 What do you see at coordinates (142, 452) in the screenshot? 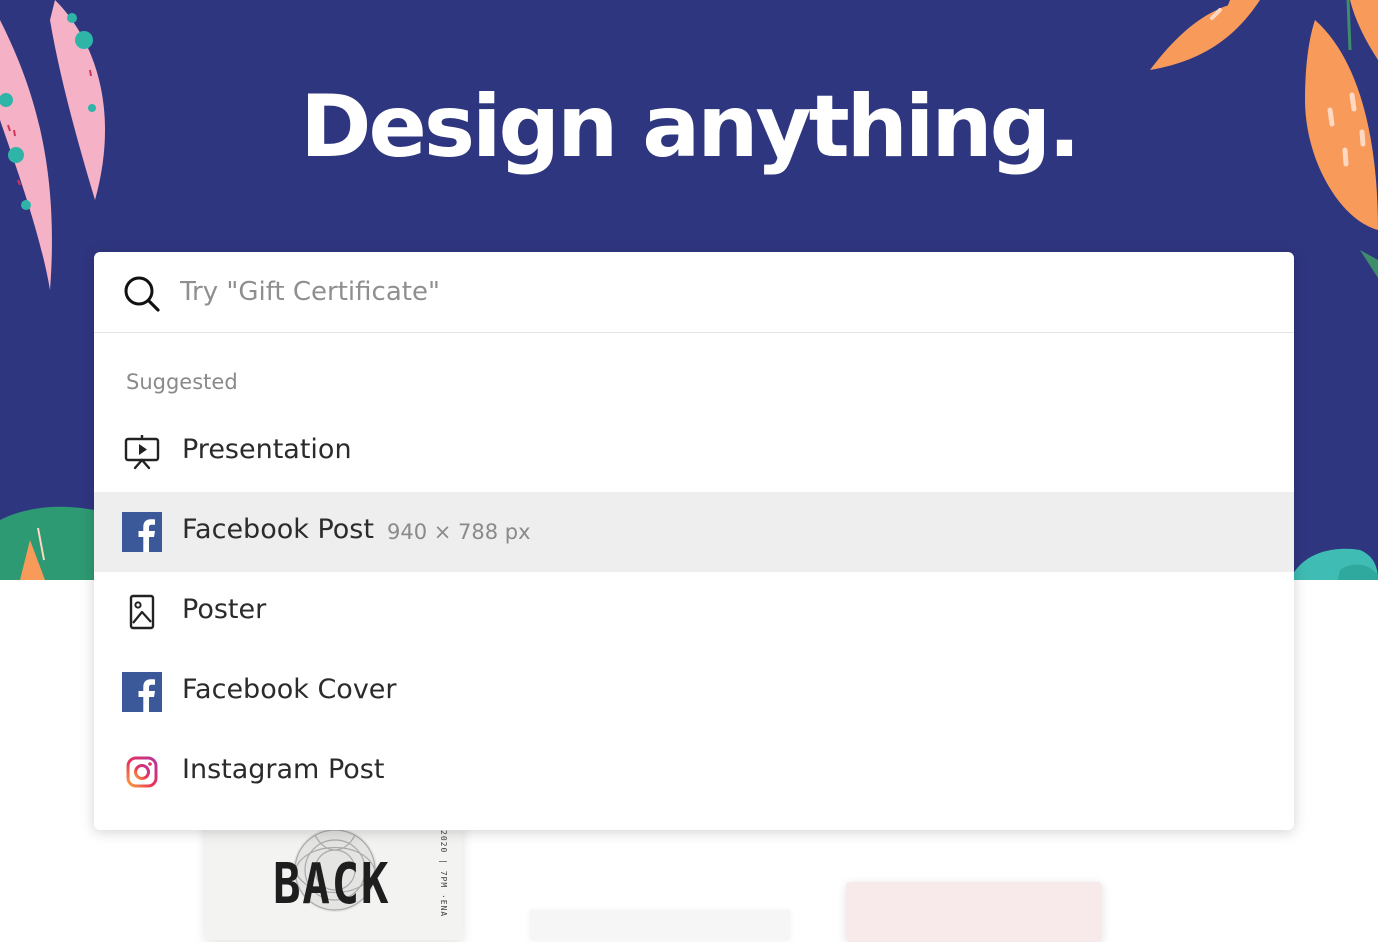
I see `presentation-icon` at bounding box center [142, 452].